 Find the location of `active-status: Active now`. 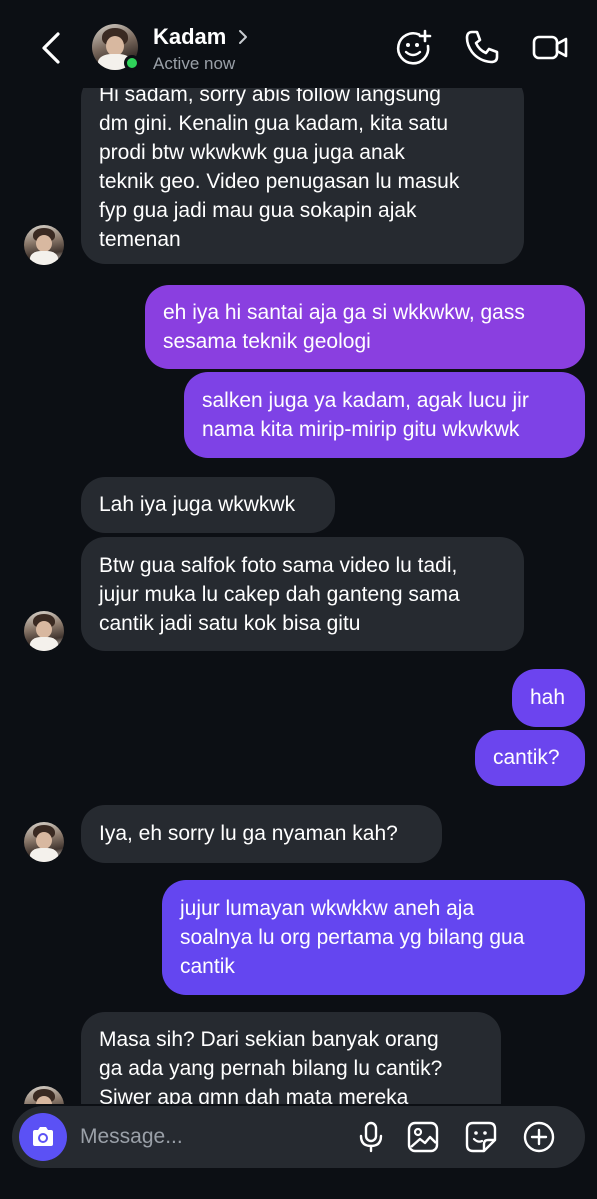

active-status: Active now is located at coordinates (194, 63).